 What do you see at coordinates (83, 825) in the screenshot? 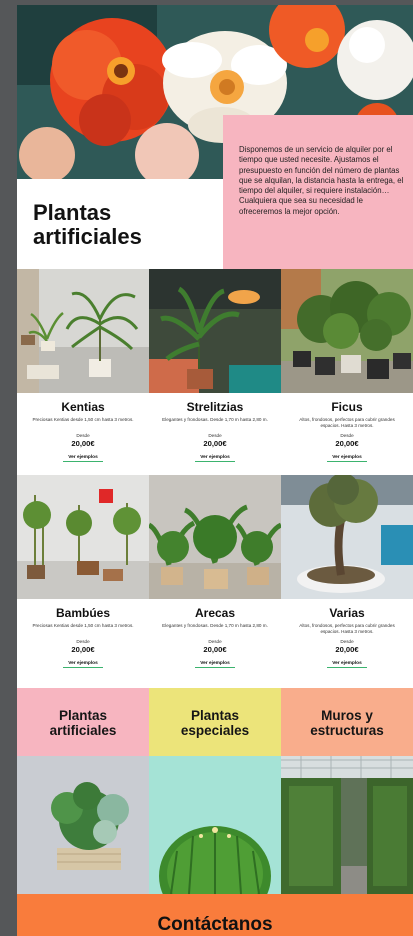
I see `category-image-artificiales` at bounding box center [83, 825].